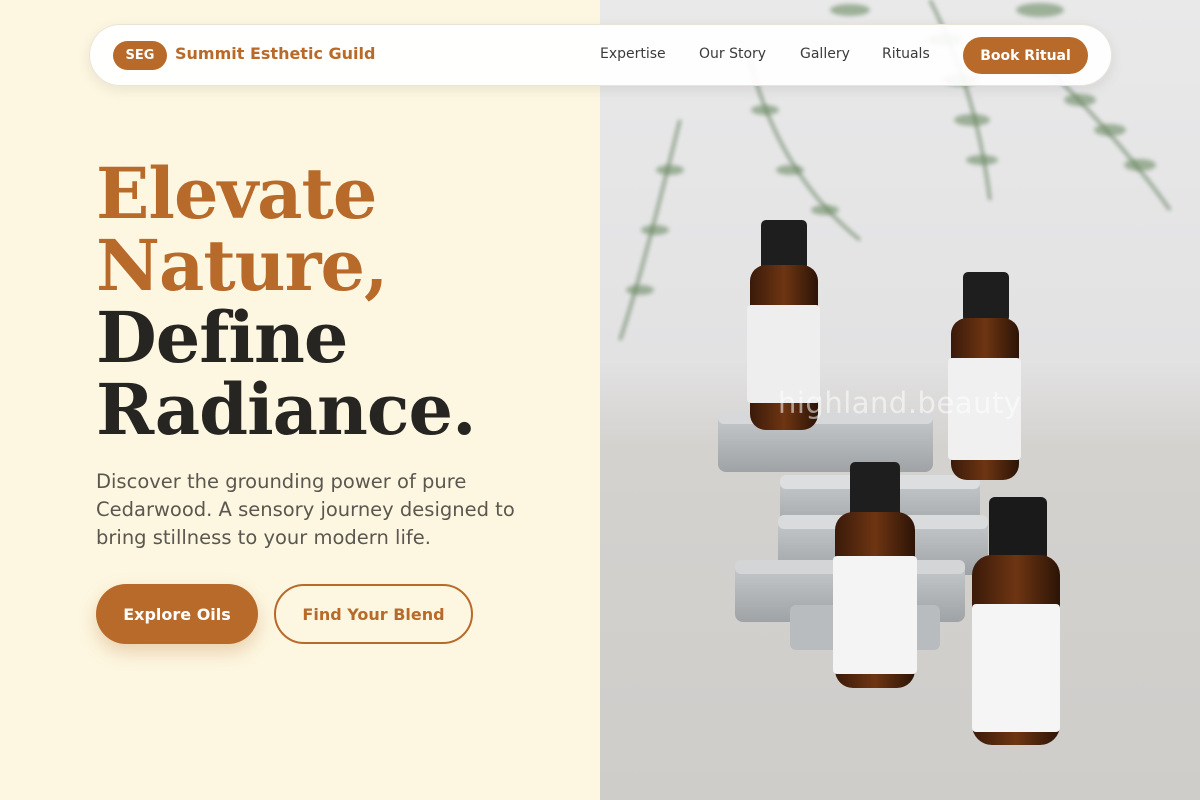 The width and height of the screenshot is (1200, 800). What do you see at coordinates (275, 53) in the screenshot?
I see `brand-name: Summit Esthetic Guild` at bounding box center [275, 53].